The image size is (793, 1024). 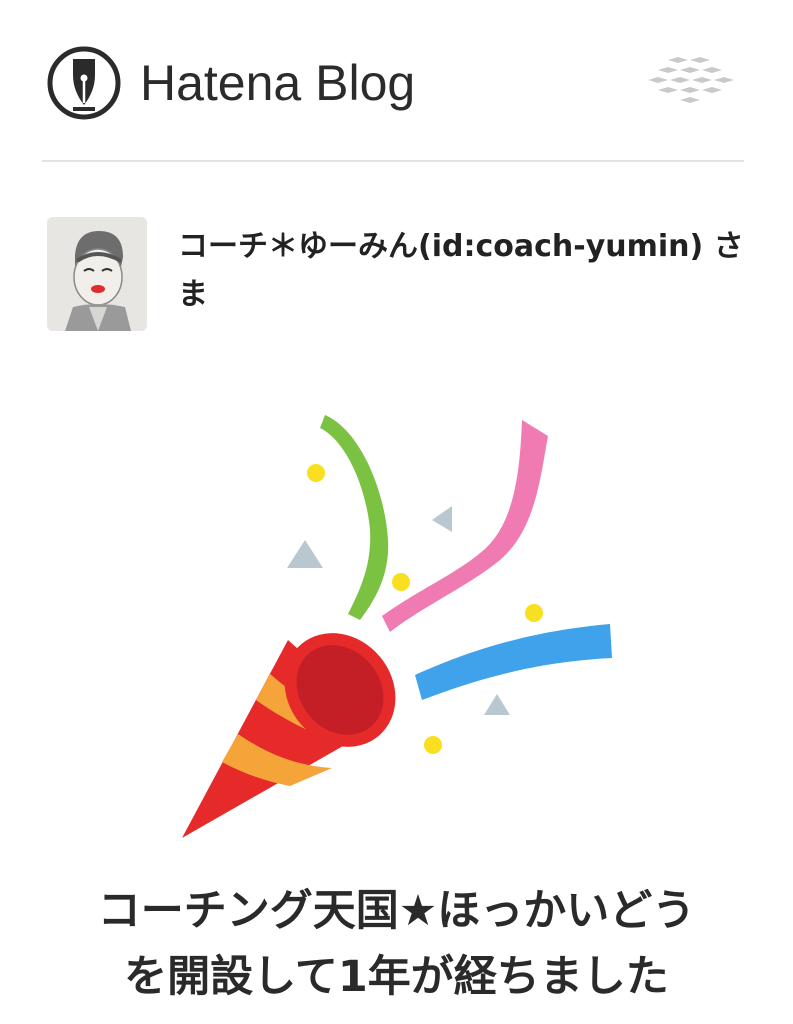 I want to click on pink-ribbon, so click(x=465, y=526).